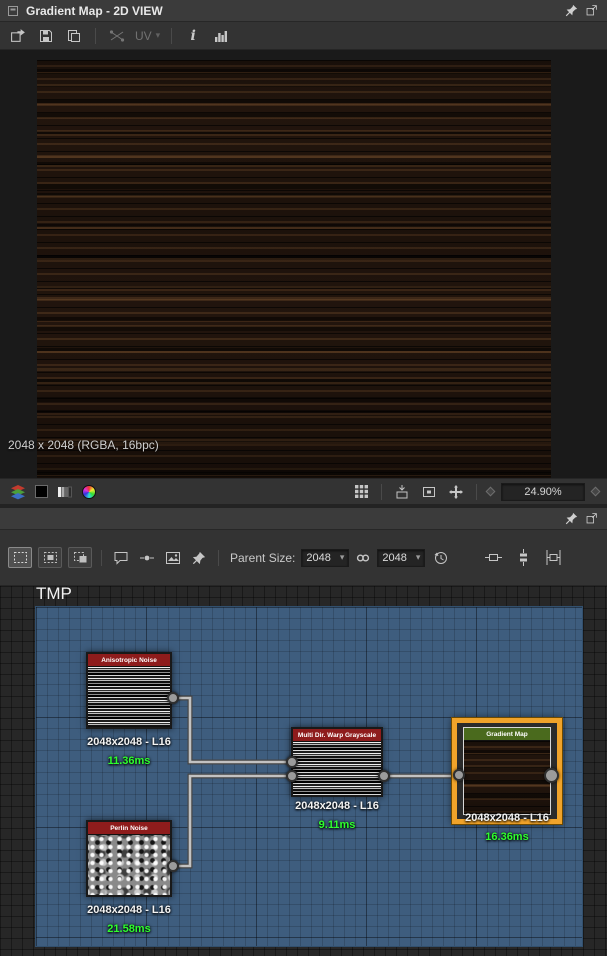 Image resolution: width=607 pixels, height=956 pixels. What do you see at coordinates (121, 558) in the screenshot?
I see `comment-icon` at bounding box center [121, 558].